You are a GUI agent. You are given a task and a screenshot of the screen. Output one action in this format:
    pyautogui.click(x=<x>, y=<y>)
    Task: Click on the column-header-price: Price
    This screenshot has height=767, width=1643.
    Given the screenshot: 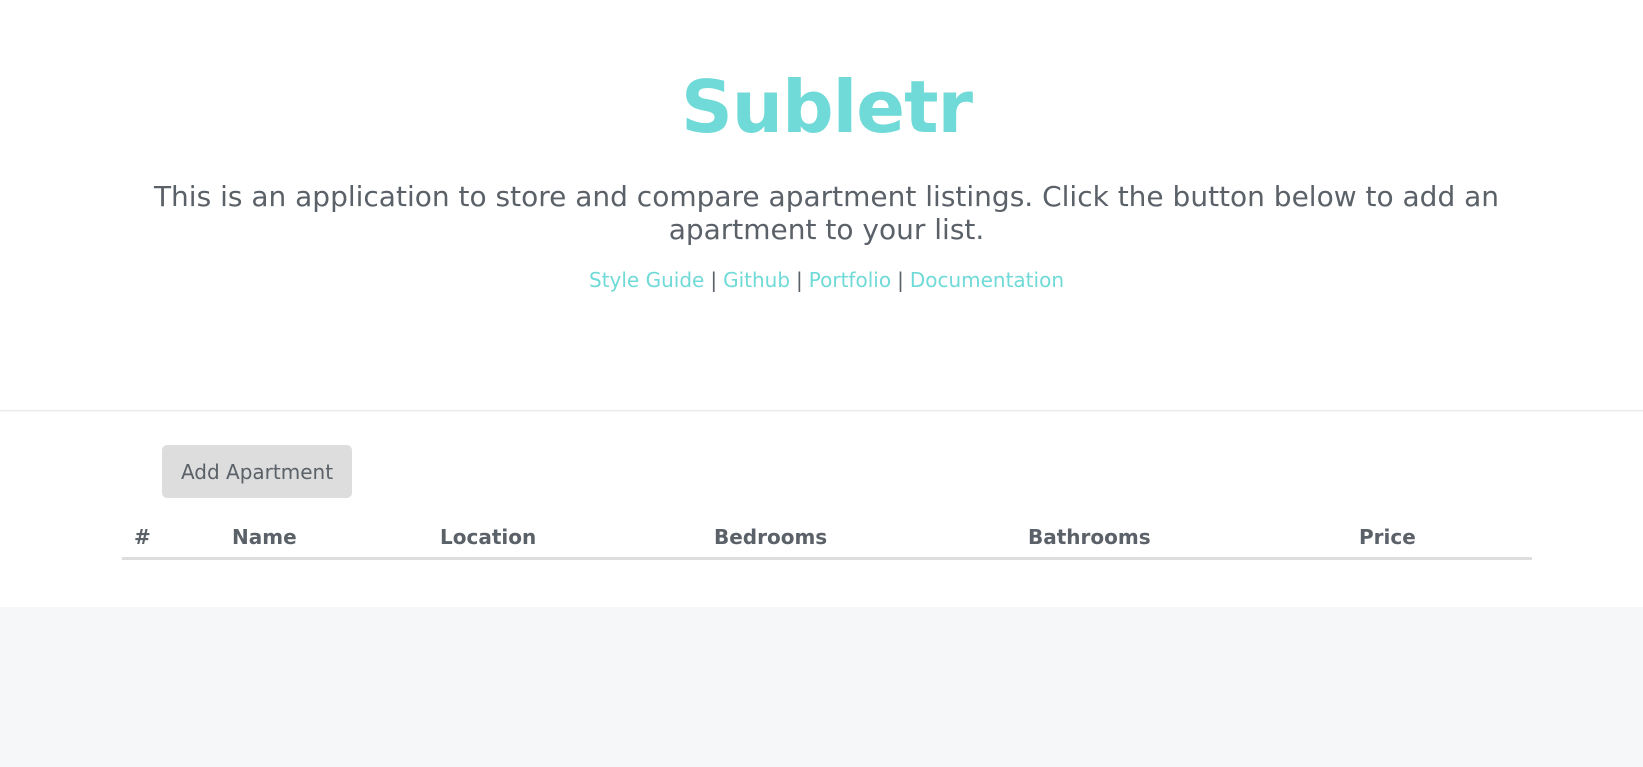 What is the action you would take?
    pyautogui.click(x=1387, y=537)
    